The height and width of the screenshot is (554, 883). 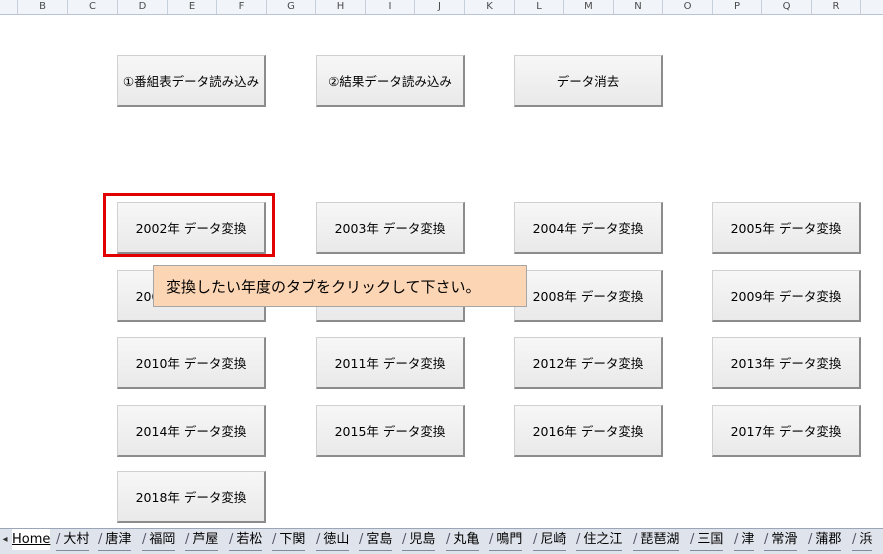 I want to click on sheet-tab-label: 浜, so click(x=866, y=539).